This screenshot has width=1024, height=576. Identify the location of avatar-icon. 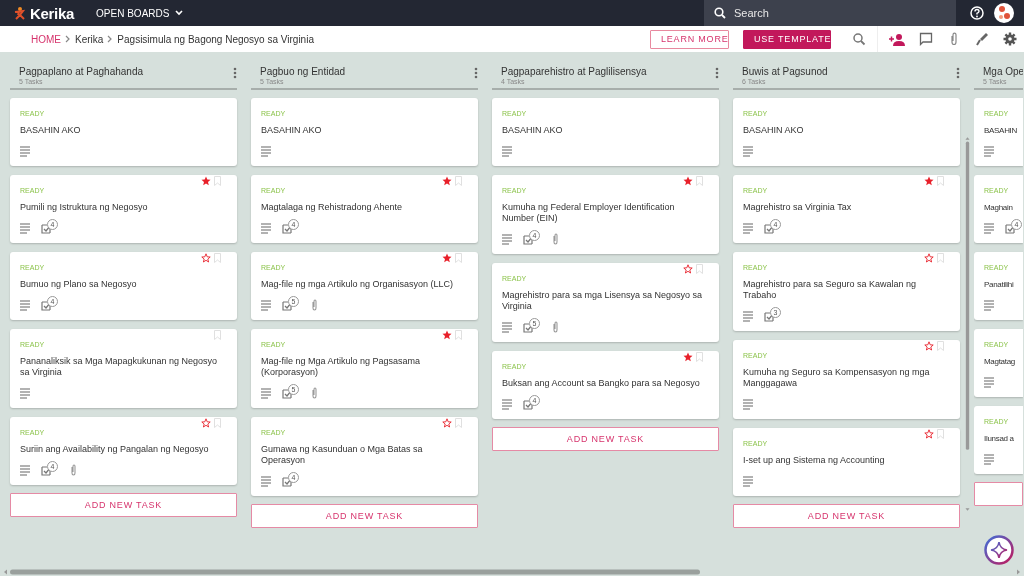
(1004, 13).